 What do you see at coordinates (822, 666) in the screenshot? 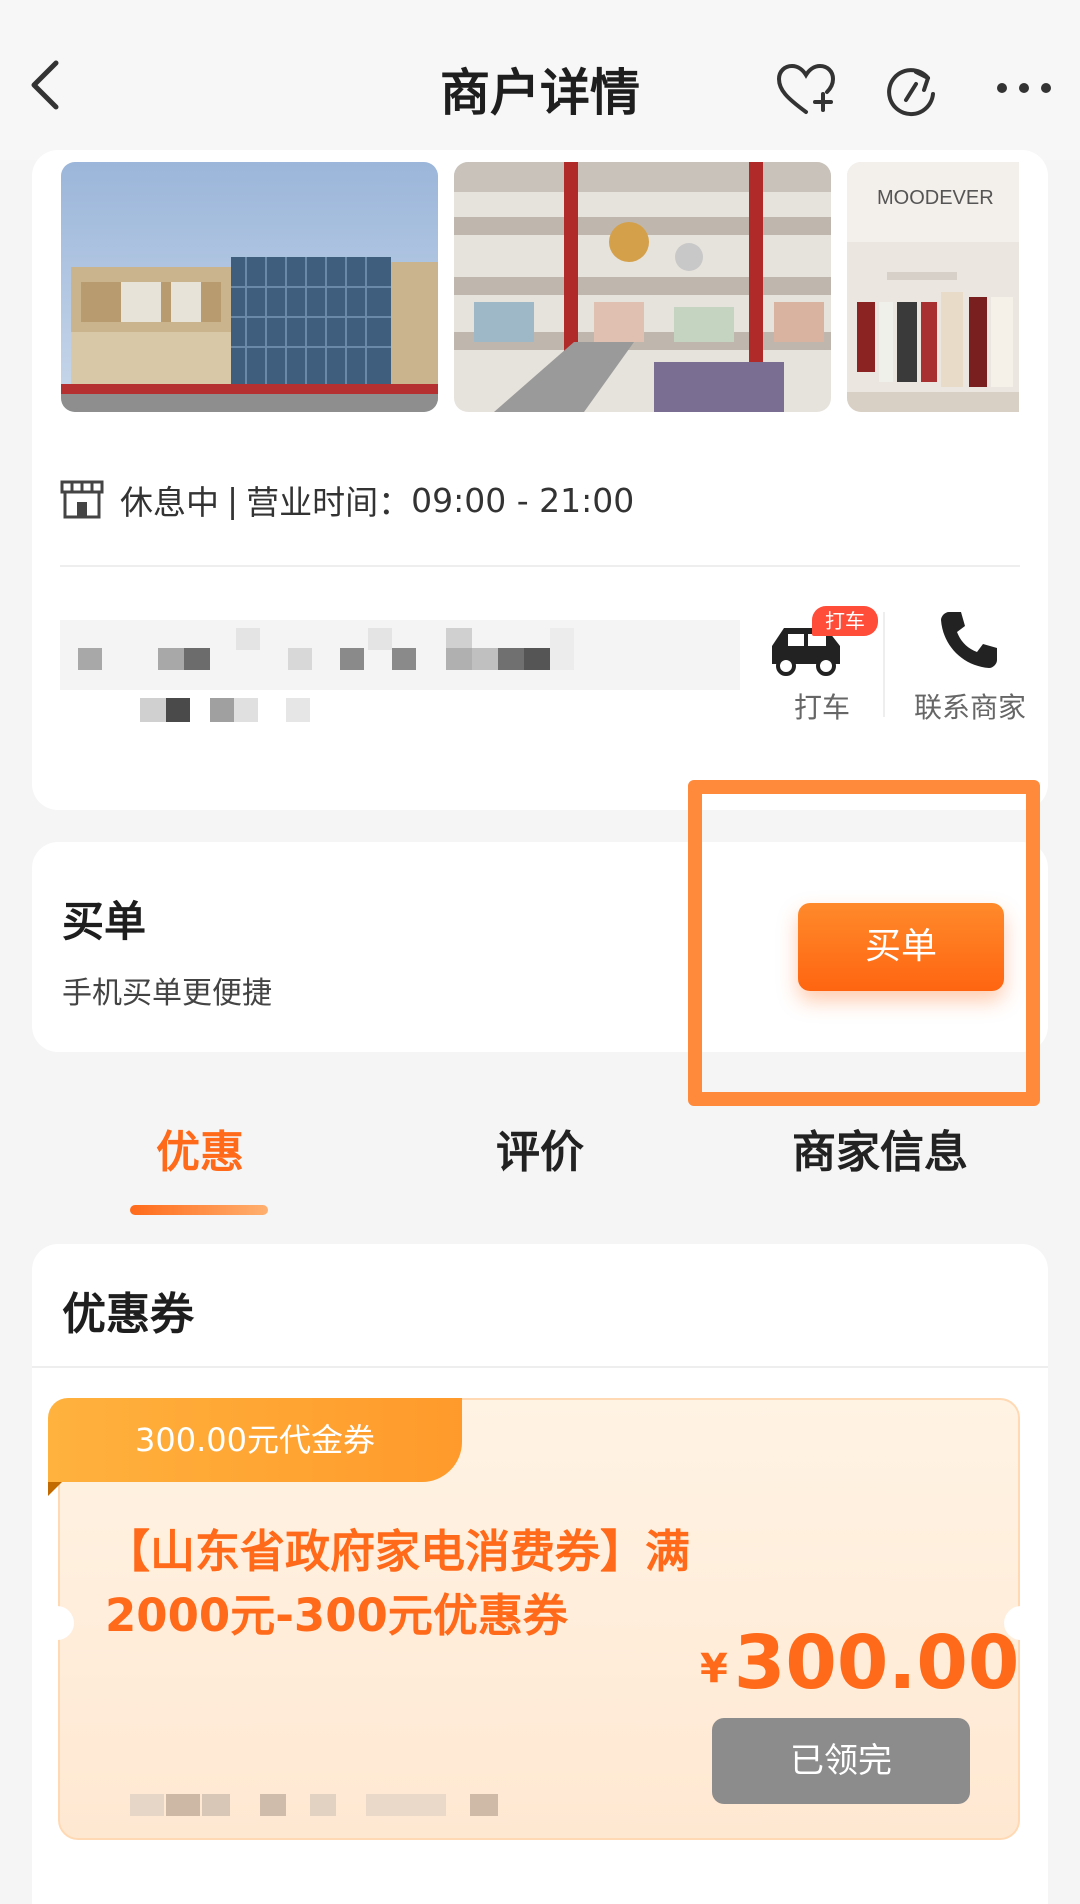
I see `taxi-button: 打车 打车` at bounding box center [822, 666].